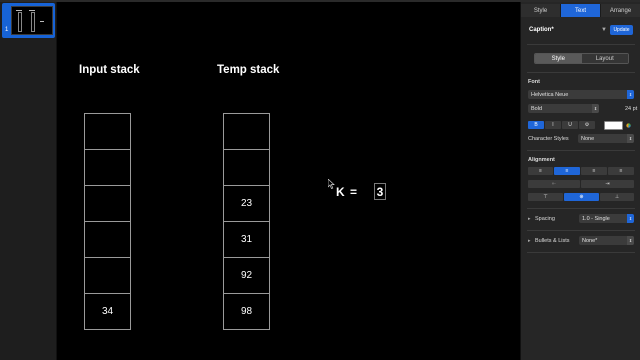  I want to click on tab-text: Text, so click(581, 10).